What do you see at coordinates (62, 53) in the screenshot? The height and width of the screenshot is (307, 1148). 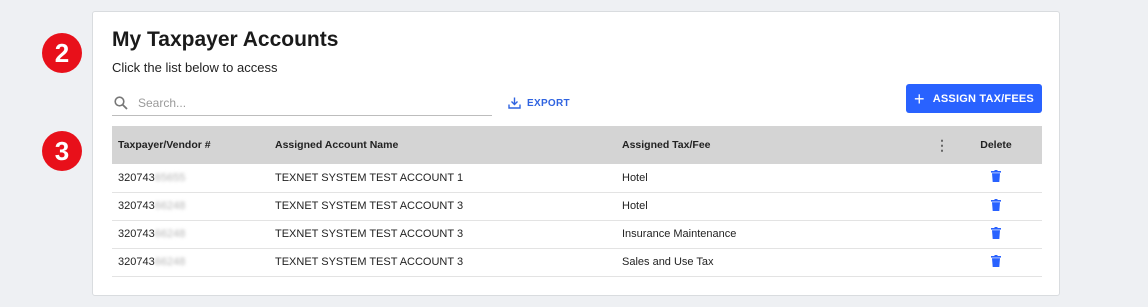 I see `callout-2: 2` at bounding box center [62, 53].